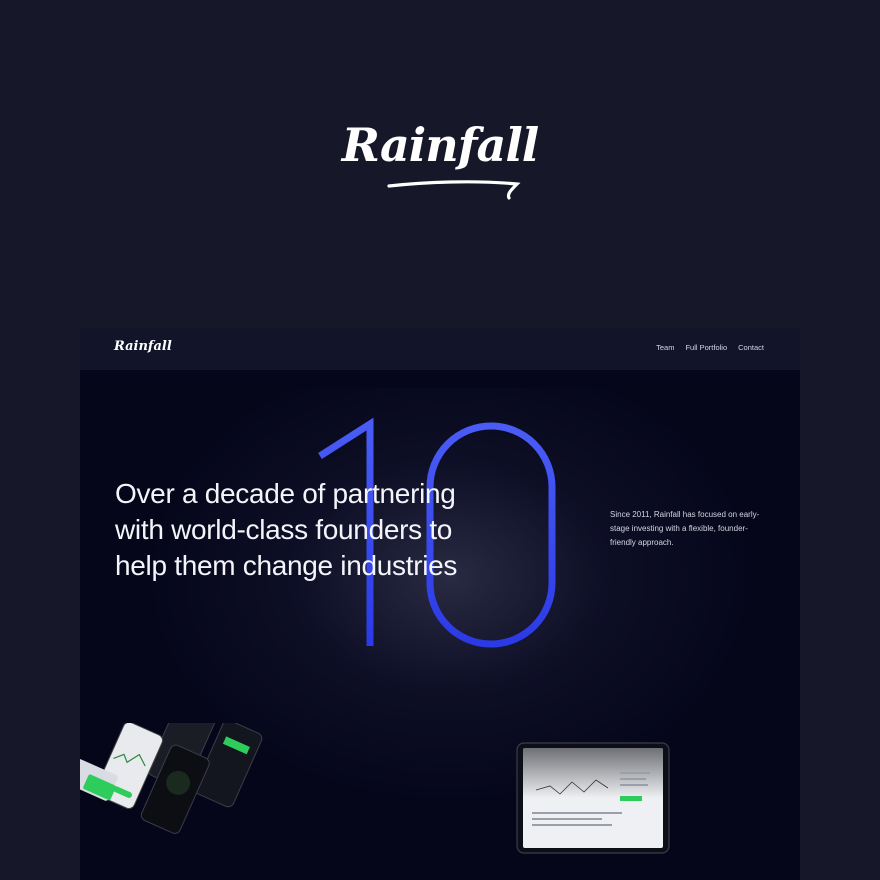  I want to click on nav-logo: Rainfall, so click(143, 346).